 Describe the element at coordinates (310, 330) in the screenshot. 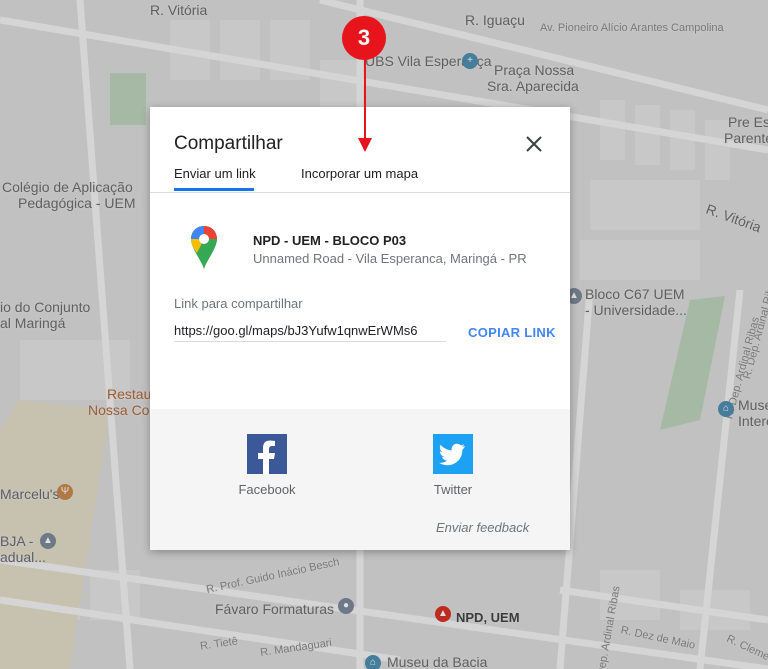

I see `share-link-input` at that location.